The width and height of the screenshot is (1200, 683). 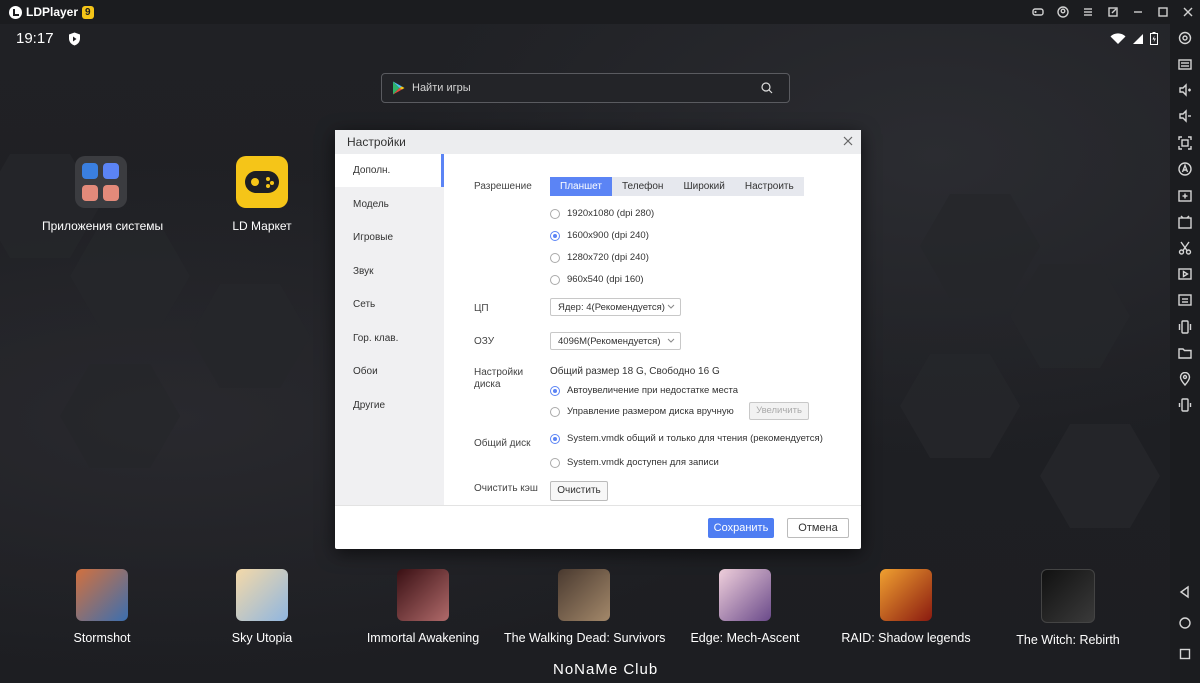 I want to click on system-apps-folder: Приложения системы, so click(x=103, y=194).